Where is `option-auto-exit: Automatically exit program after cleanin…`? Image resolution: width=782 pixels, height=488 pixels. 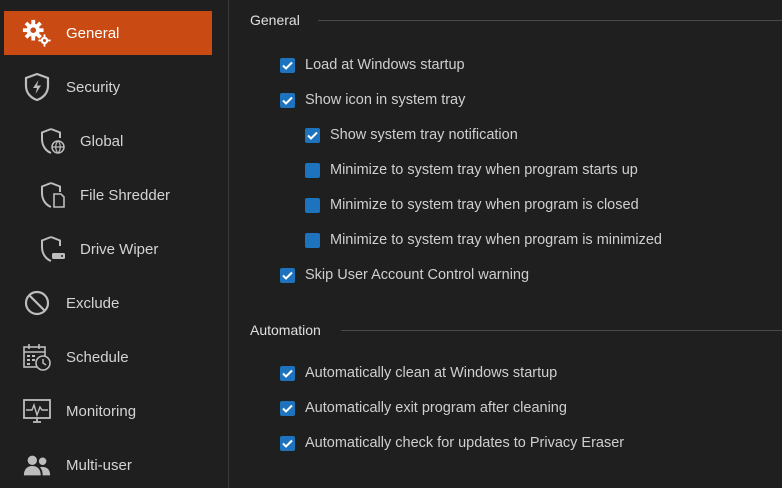 option-auto-exit: Automatically exit program after cleanin… is located at coordinates (423, 408).